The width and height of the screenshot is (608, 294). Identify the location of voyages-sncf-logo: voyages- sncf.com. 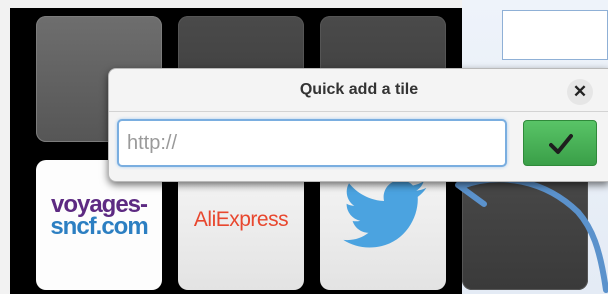
(99, 215).